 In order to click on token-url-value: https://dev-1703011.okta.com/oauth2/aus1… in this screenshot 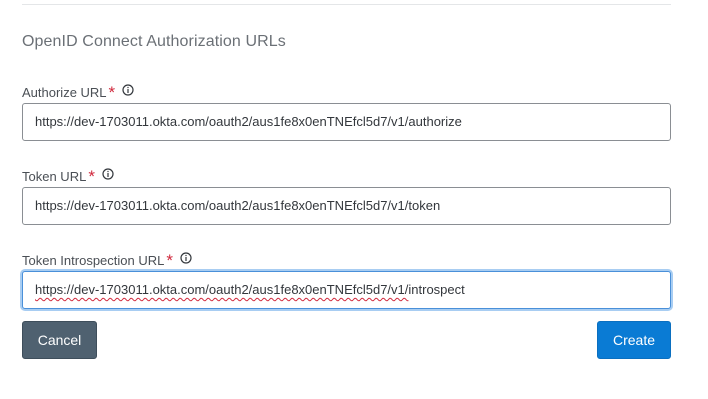, I will do `click(238, 205)`.